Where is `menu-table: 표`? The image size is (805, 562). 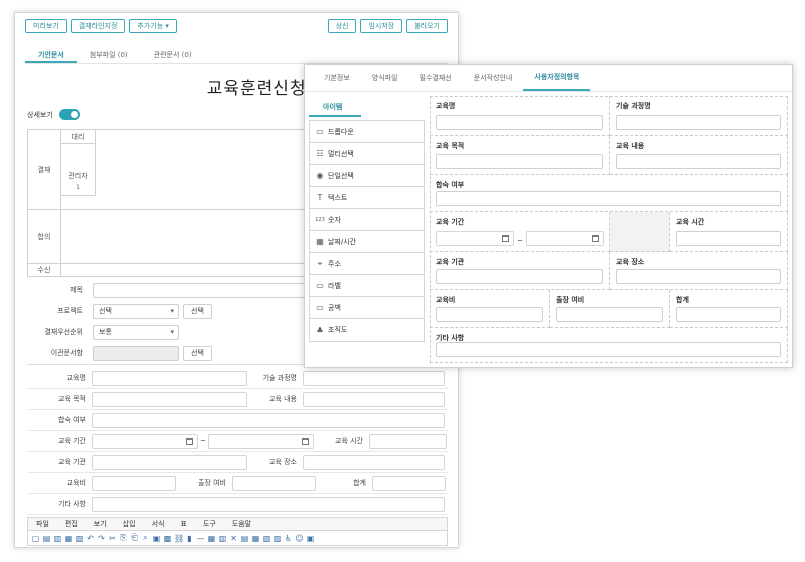
menu-table: 표 is located at coordinates (183, 524).